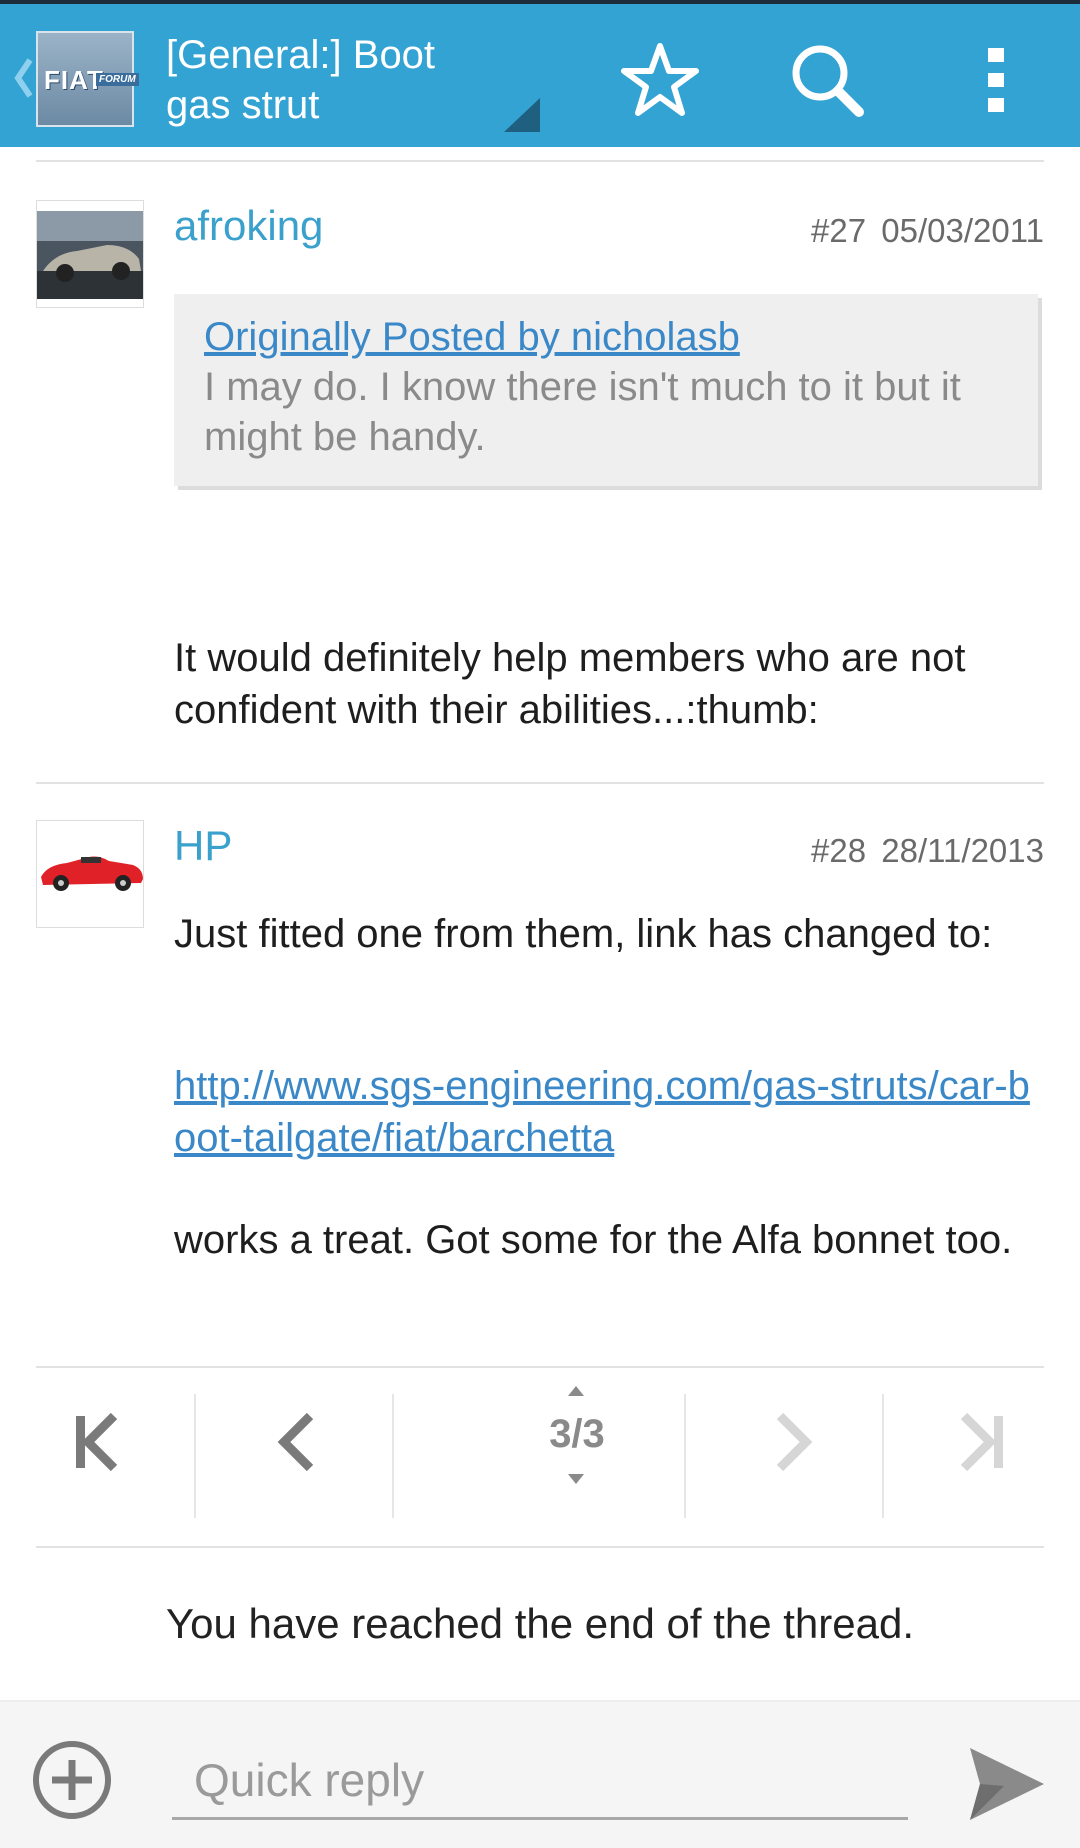 This screenshot has width=1080, height=1848. Describe the element at coordinates (522, 115) in the screenshot. I see `dropdown-corner-icon` at that location.